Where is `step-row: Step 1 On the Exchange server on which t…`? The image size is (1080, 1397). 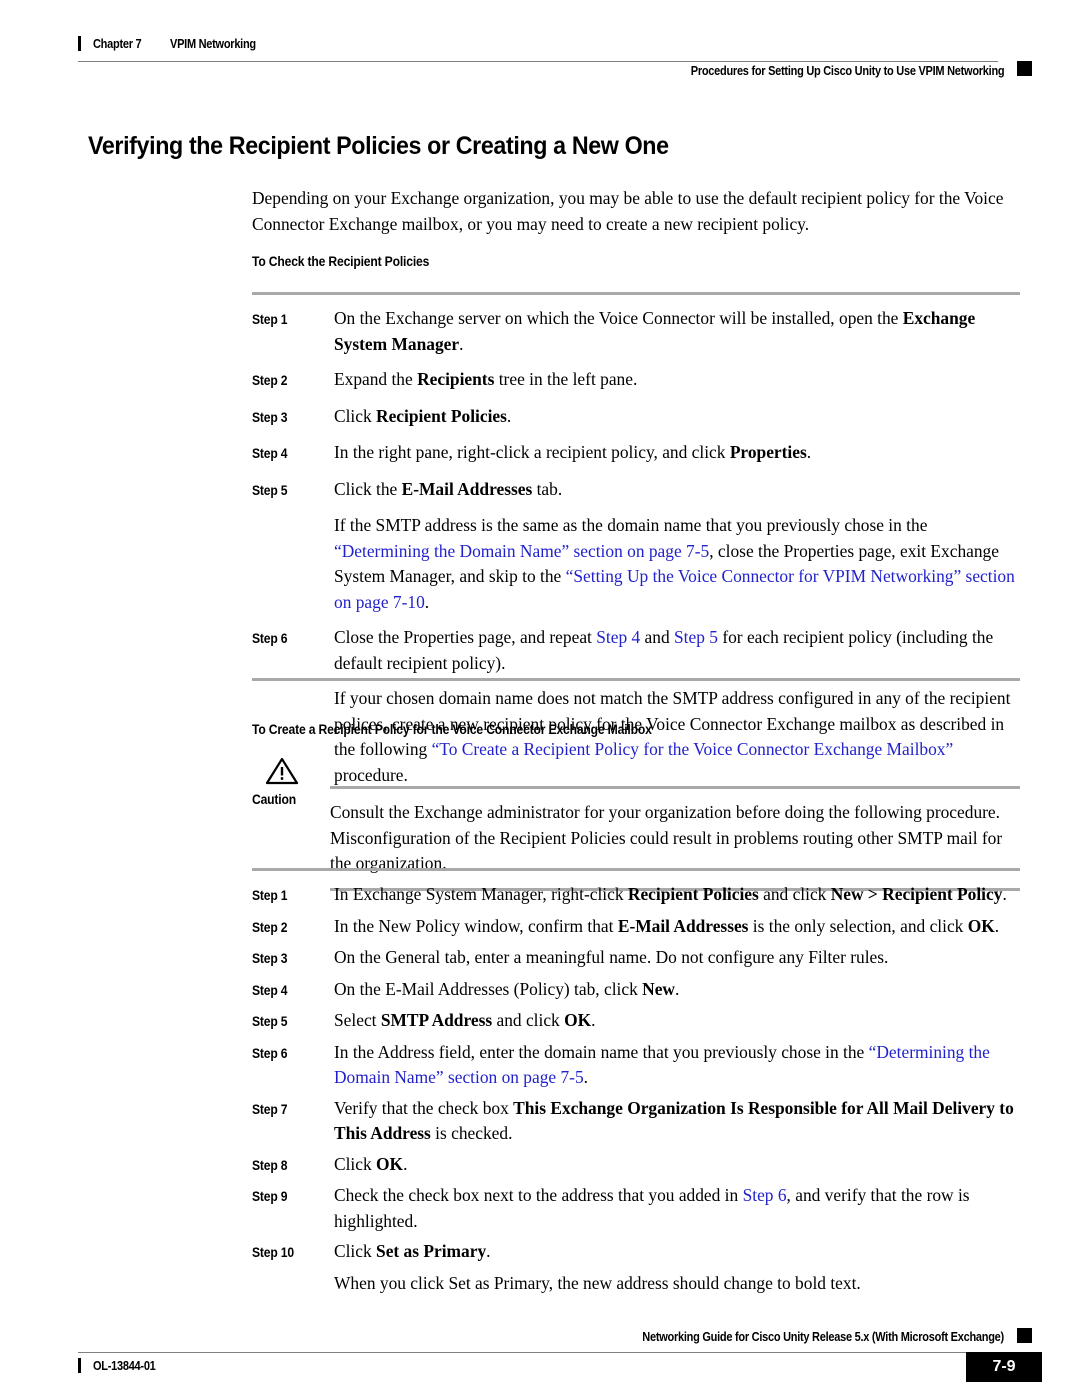
step-row: Step 1 On the Exchange server on which t… is located at coordinates (636, 331).